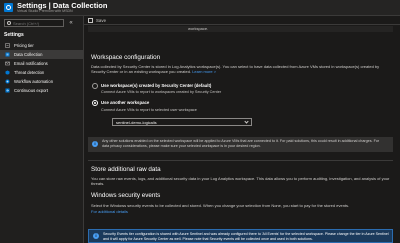 Image resolution: width=400 pixels, height=243 pixels. I want to click on sidebar-item-data-collection: Data Collection, so click(41, 54).